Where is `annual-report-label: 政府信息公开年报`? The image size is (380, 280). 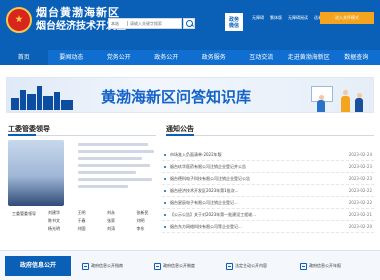
annual-report-label: 政府信息公开年报 is located at coordinates (325, 265).